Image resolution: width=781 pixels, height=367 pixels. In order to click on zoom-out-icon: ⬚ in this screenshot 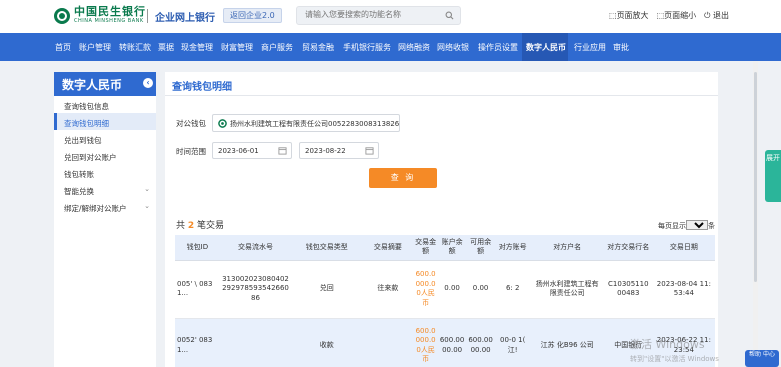, I will do `click(660, 15)`.